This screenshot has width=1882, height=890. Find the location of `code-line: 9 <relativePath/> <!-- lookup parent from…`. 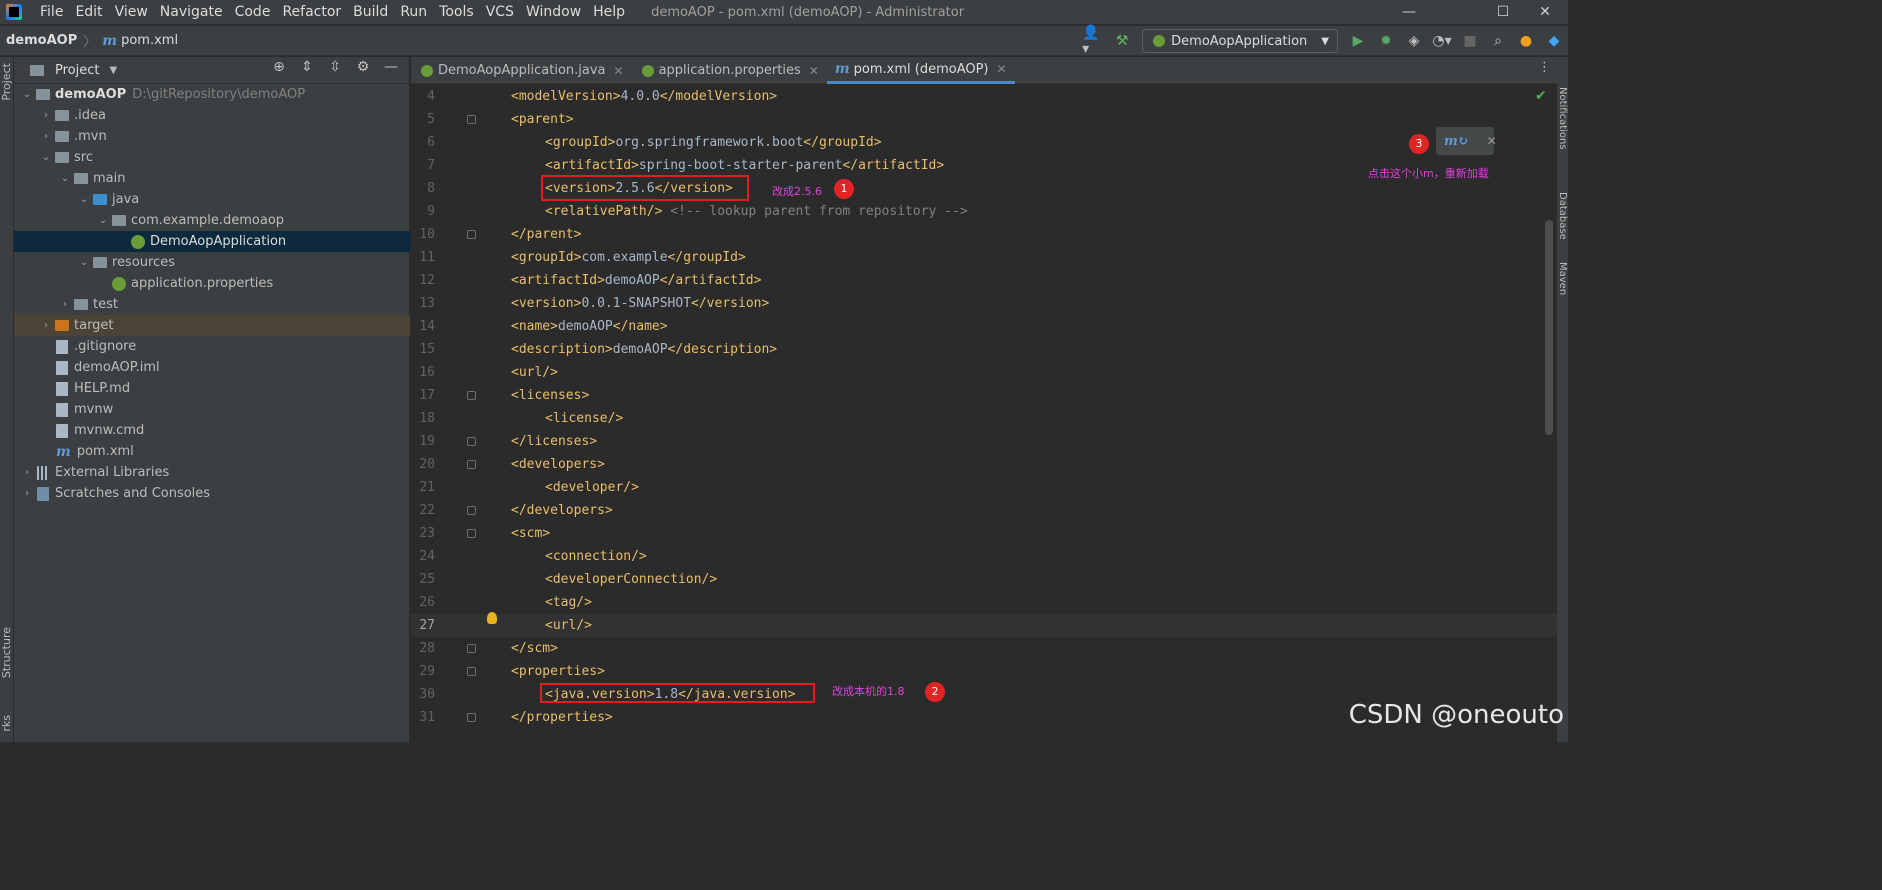

code-line: 9 <relativePath/> <!-- lookup parent from… is located at coordinates (984, 211).